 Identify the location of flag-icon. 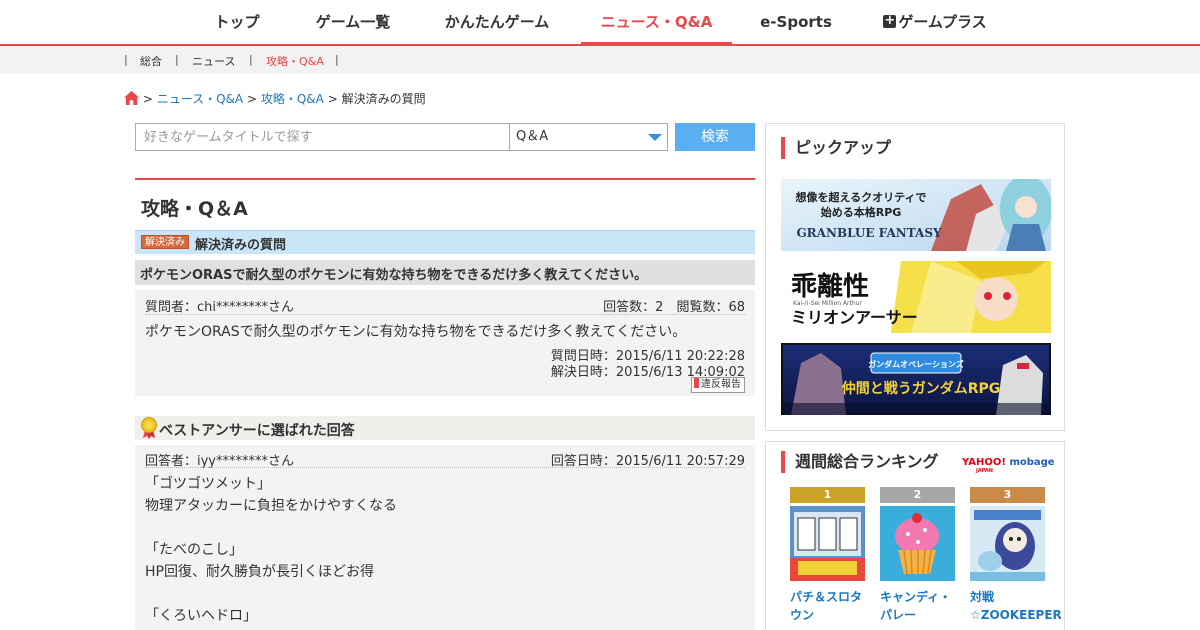
(696, 383).